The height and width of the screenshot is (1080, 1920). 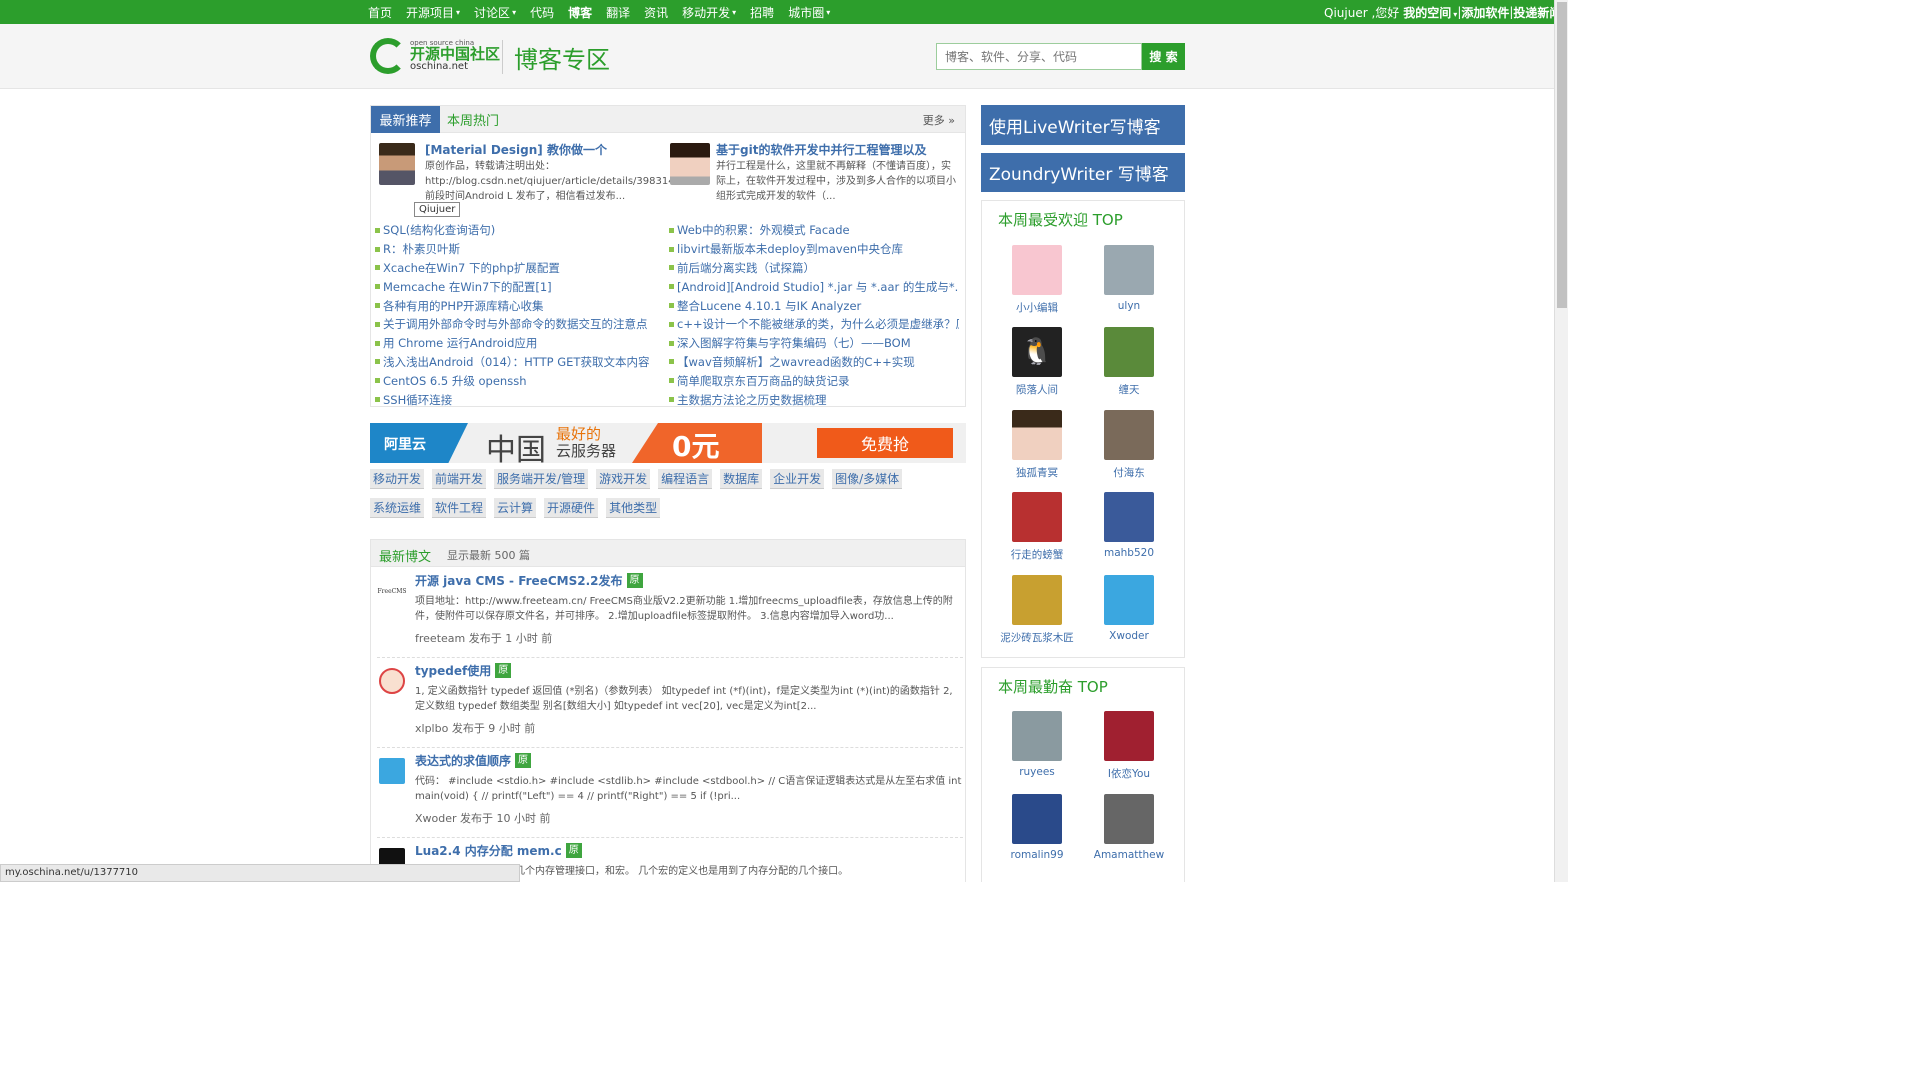 What do you see at coordinates (542, 12) in the screenshot?
I see `nav-code: 代码` at bounding box center [542, 12].